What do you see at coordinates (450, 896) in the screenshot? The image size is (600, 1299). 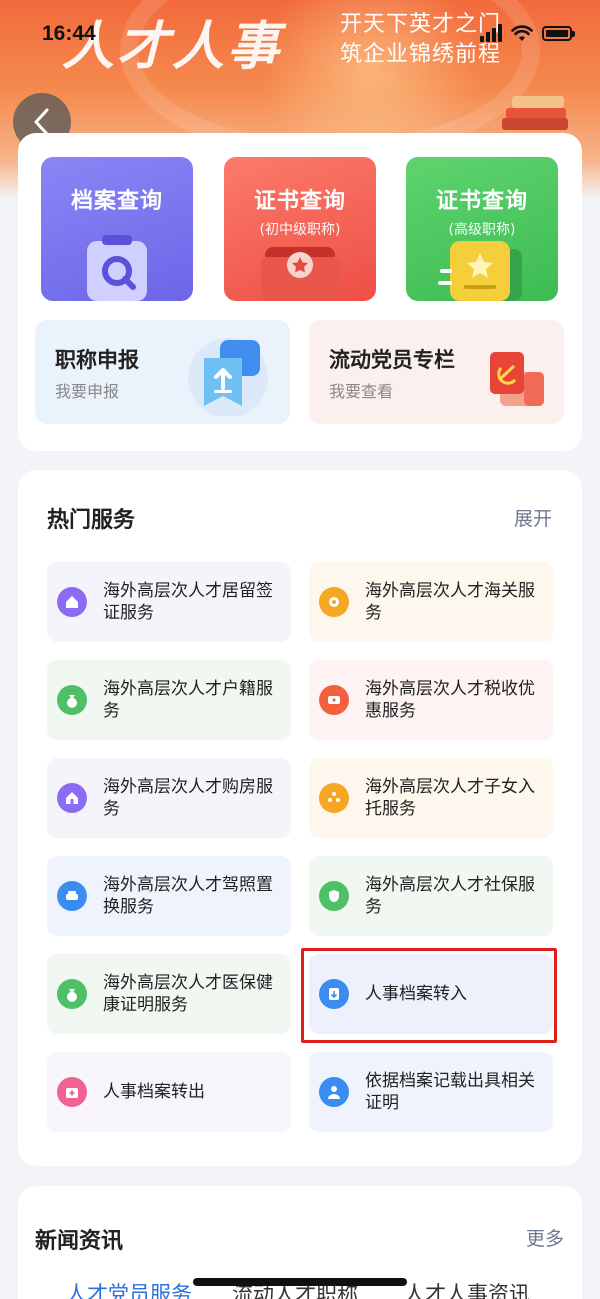 I see `service-label: 海外高层次人才社保服务` at bounding box center [450, 896].